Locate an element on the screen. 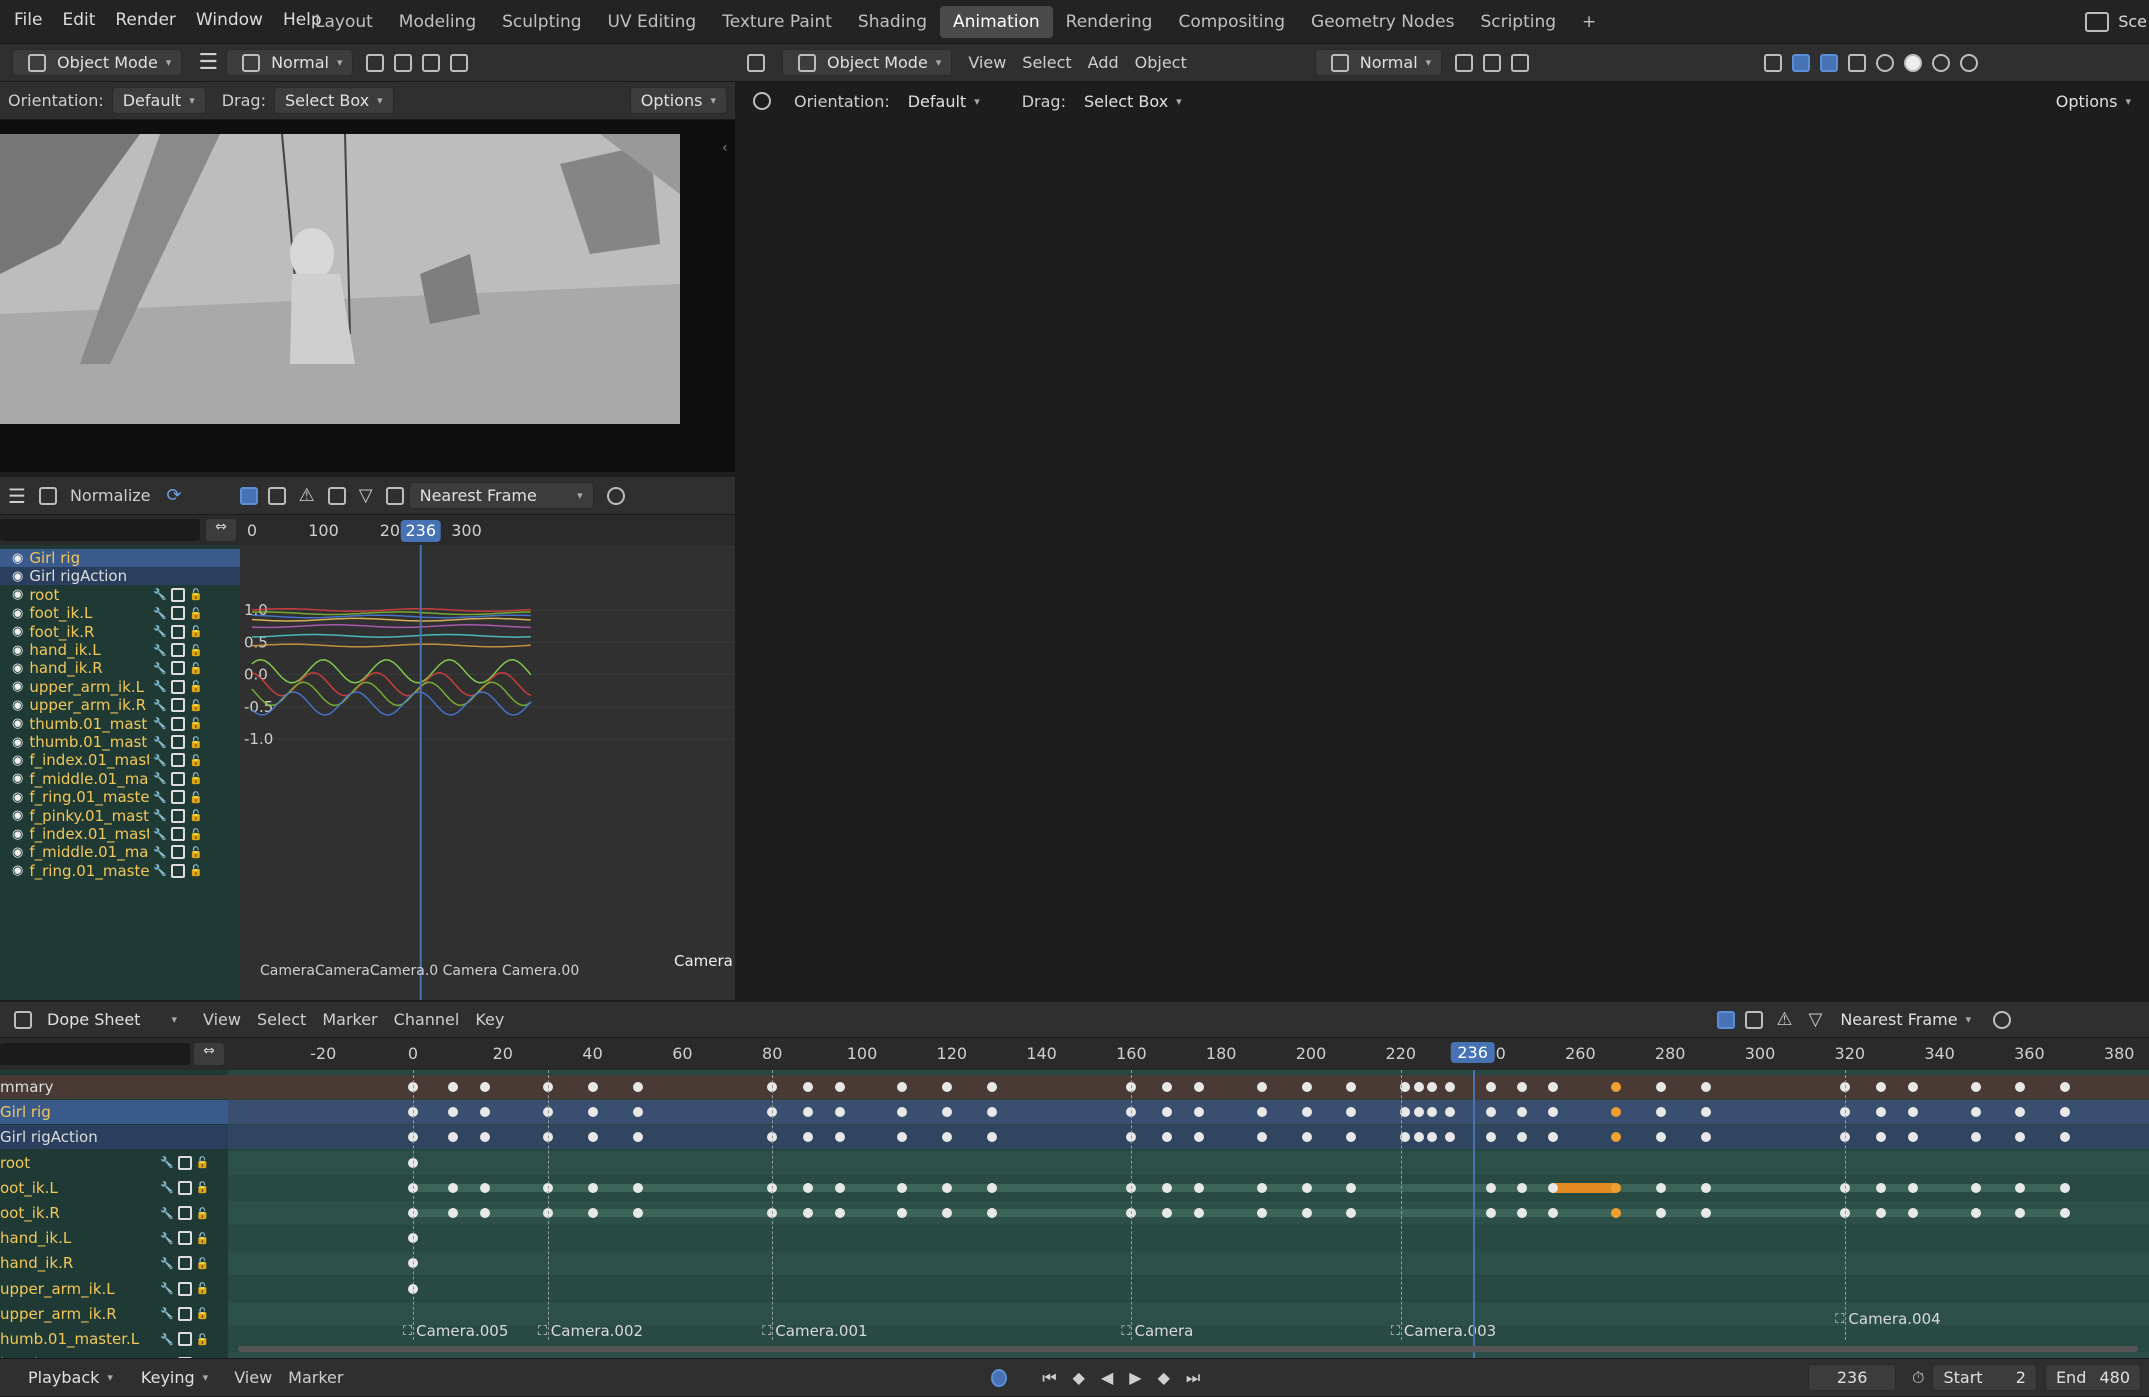 The image size is (2149, 1397). tab-layout: Layout is located at coordinates (344, 22).